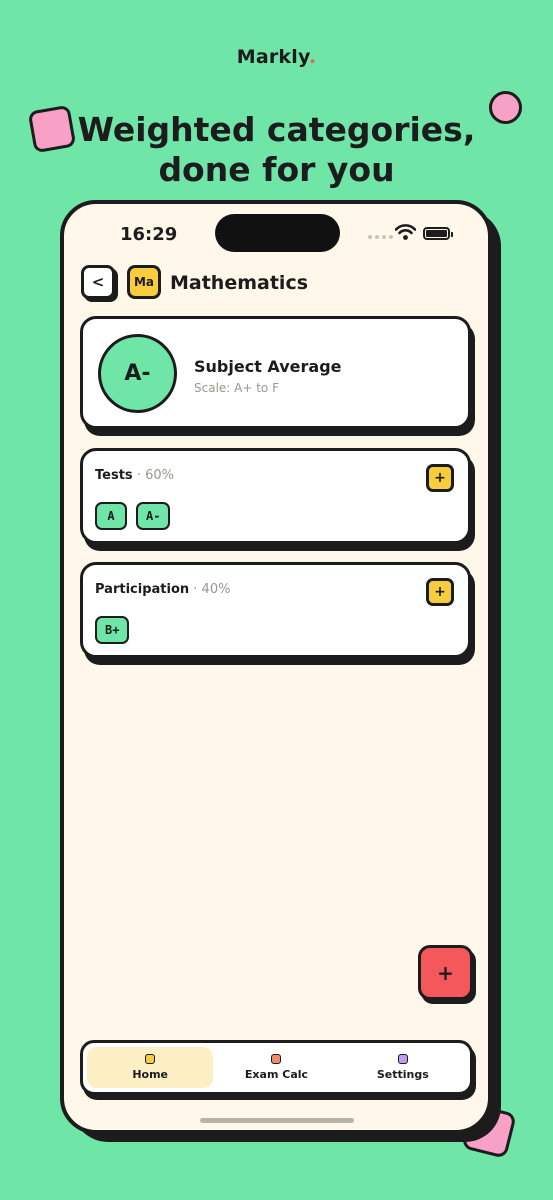  I want to click on category-title: Participation · 40%, so click(162, 589).